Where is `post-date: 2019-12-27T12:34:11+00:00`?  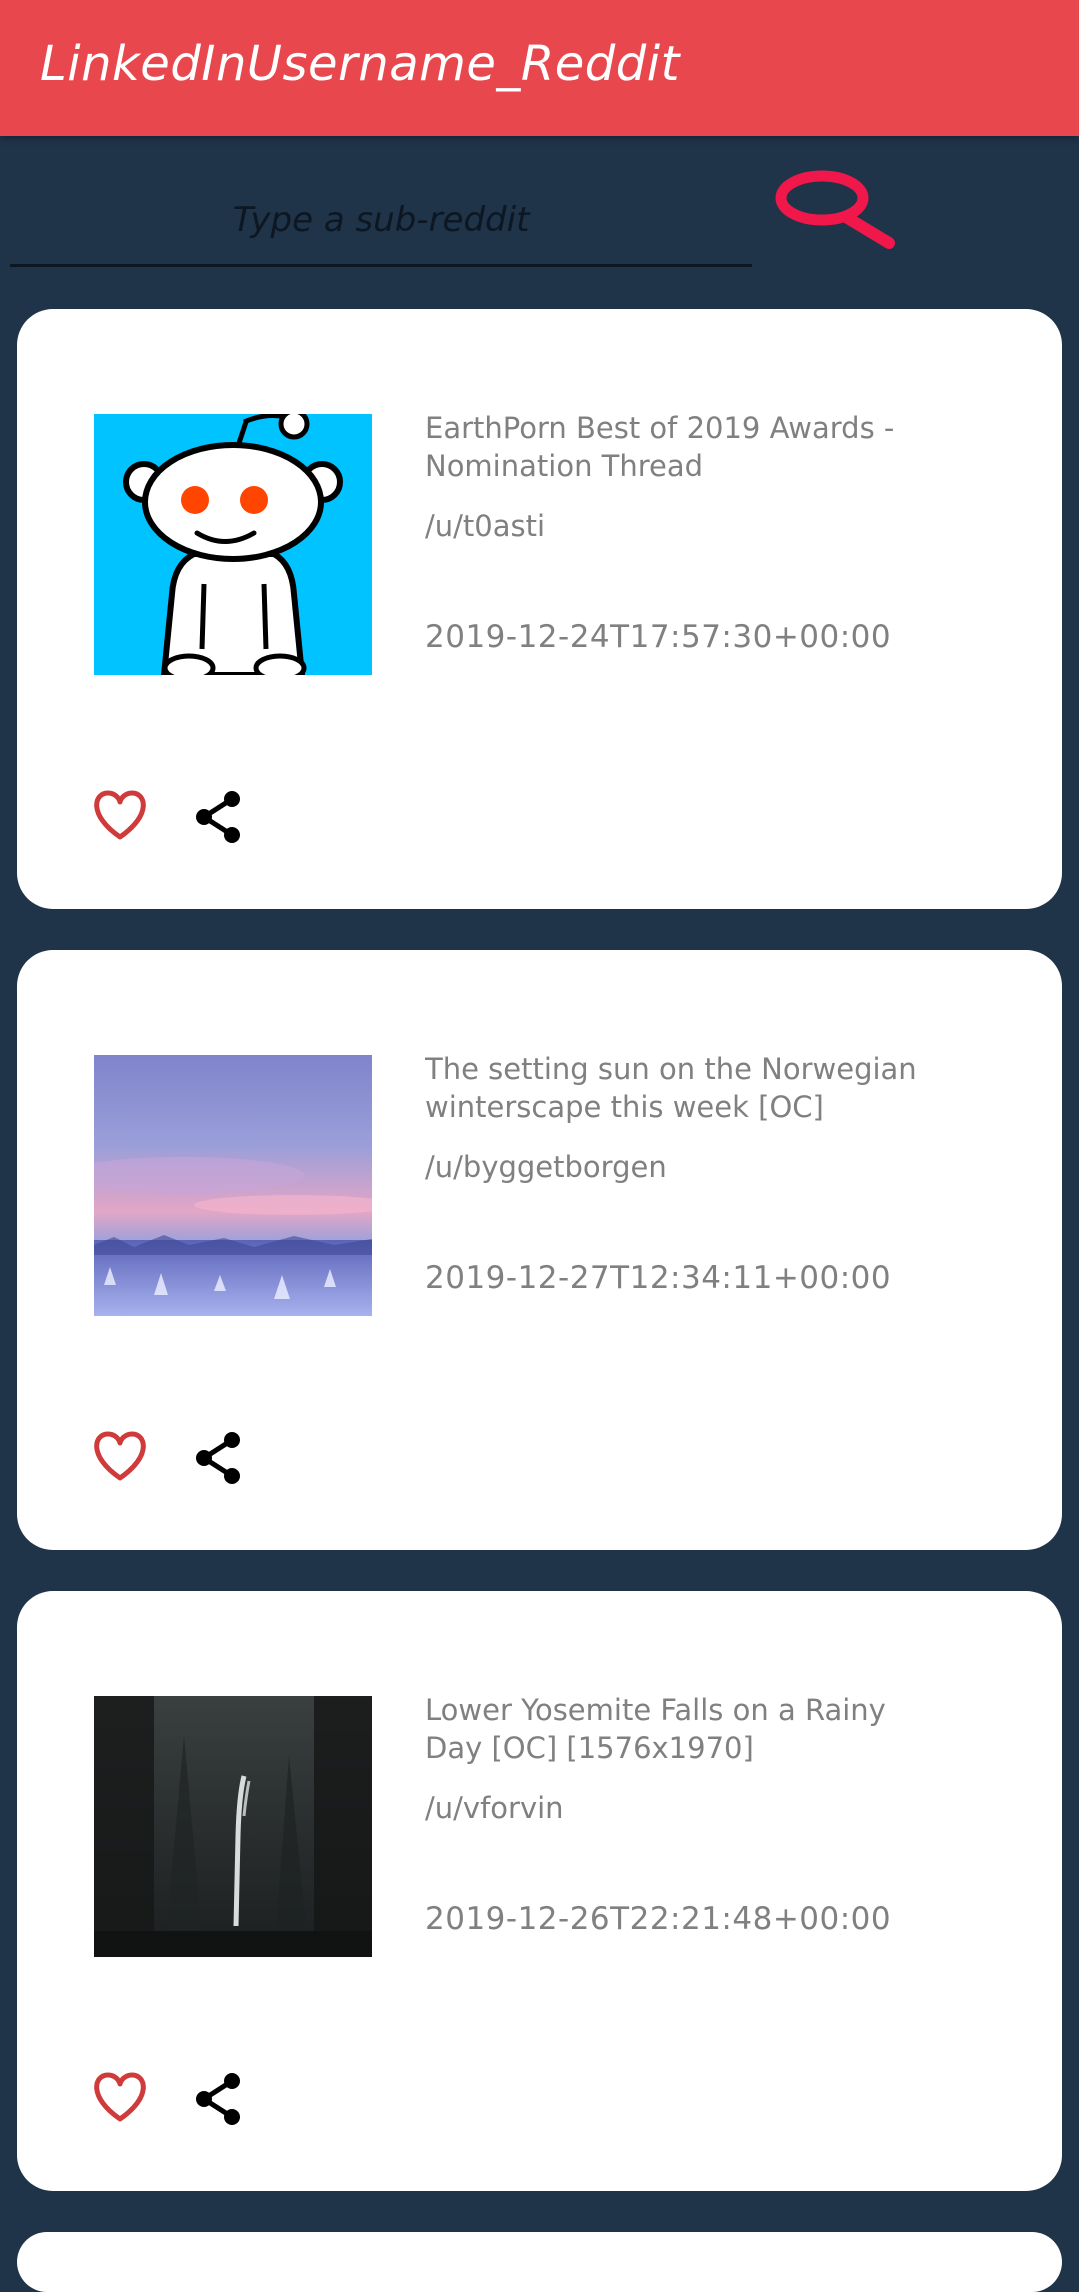 post-date: 2019-12-27T12:34:11+00:00 is located at coordinates (658, 1278).